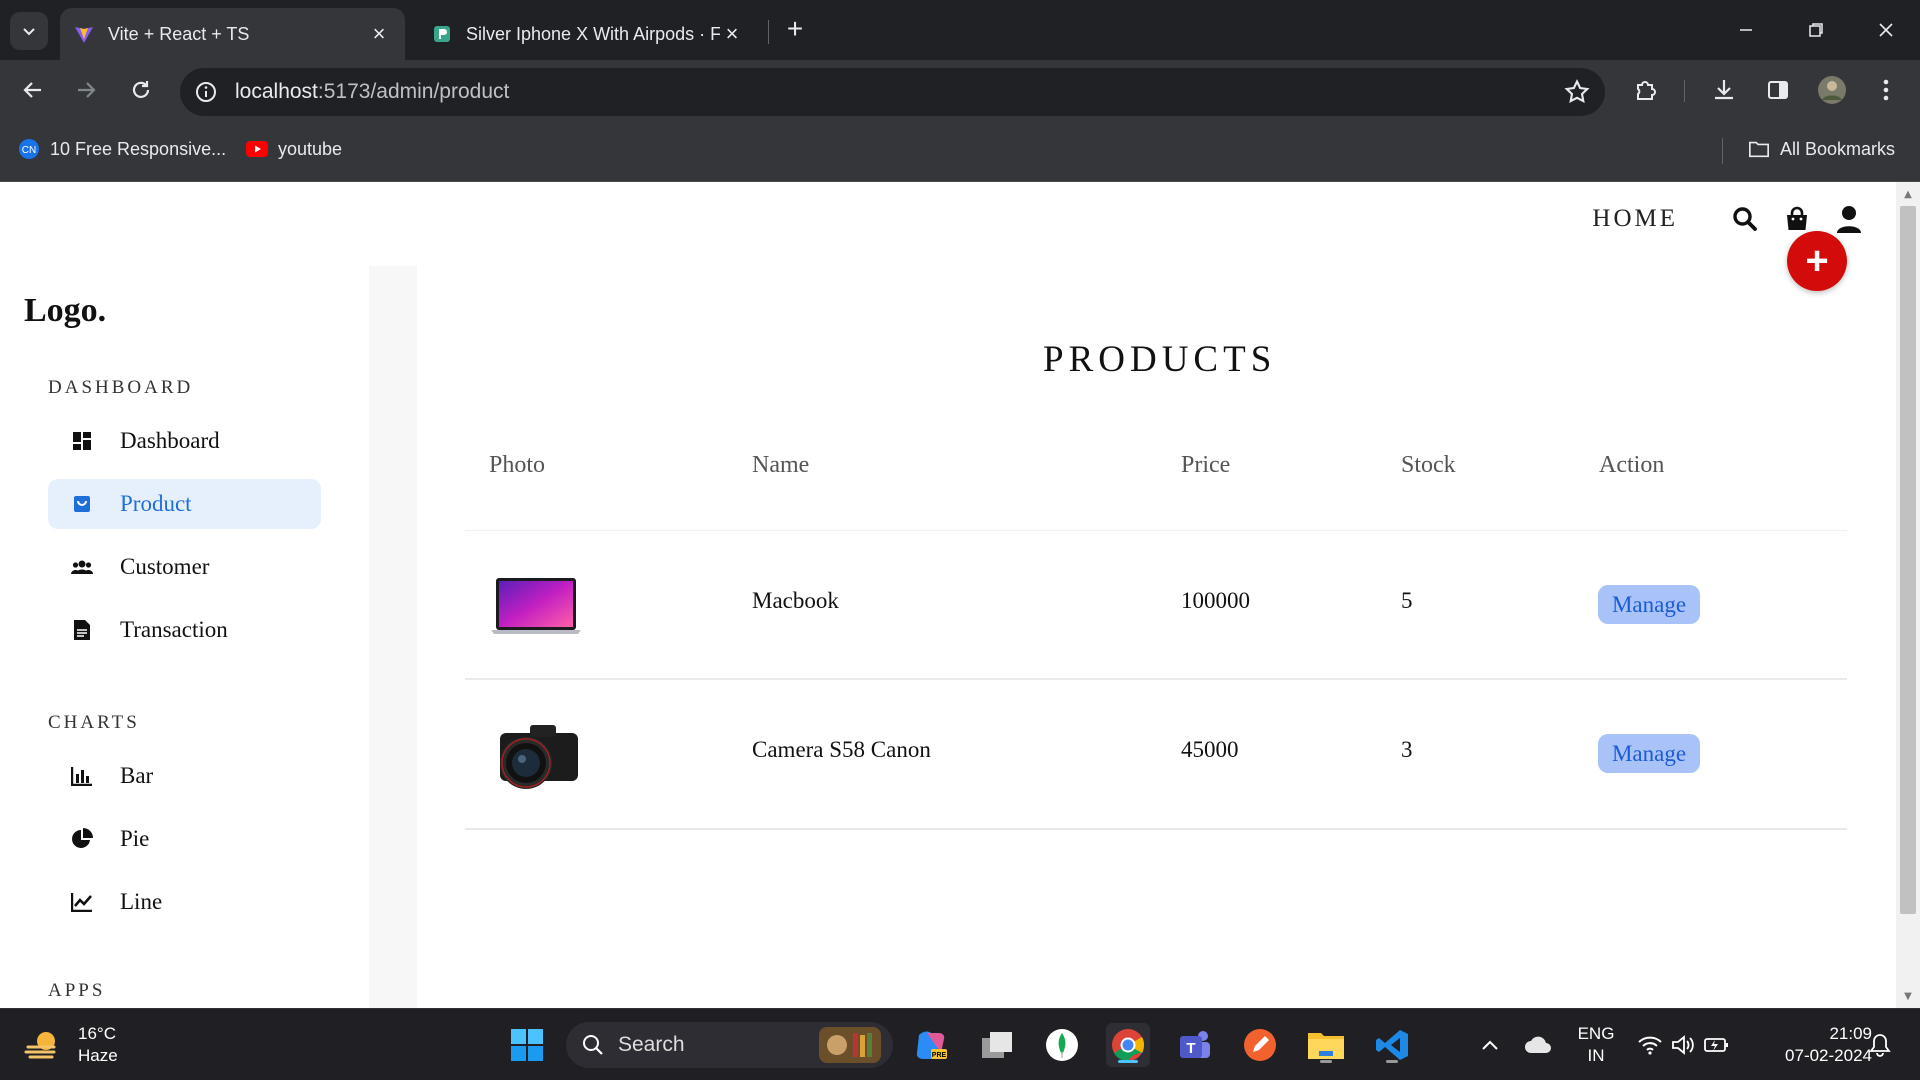 Image resolution: width=1920 pixels, height=1080 pixels. I want to click on bookmarks-divider, so click(1722, 151).